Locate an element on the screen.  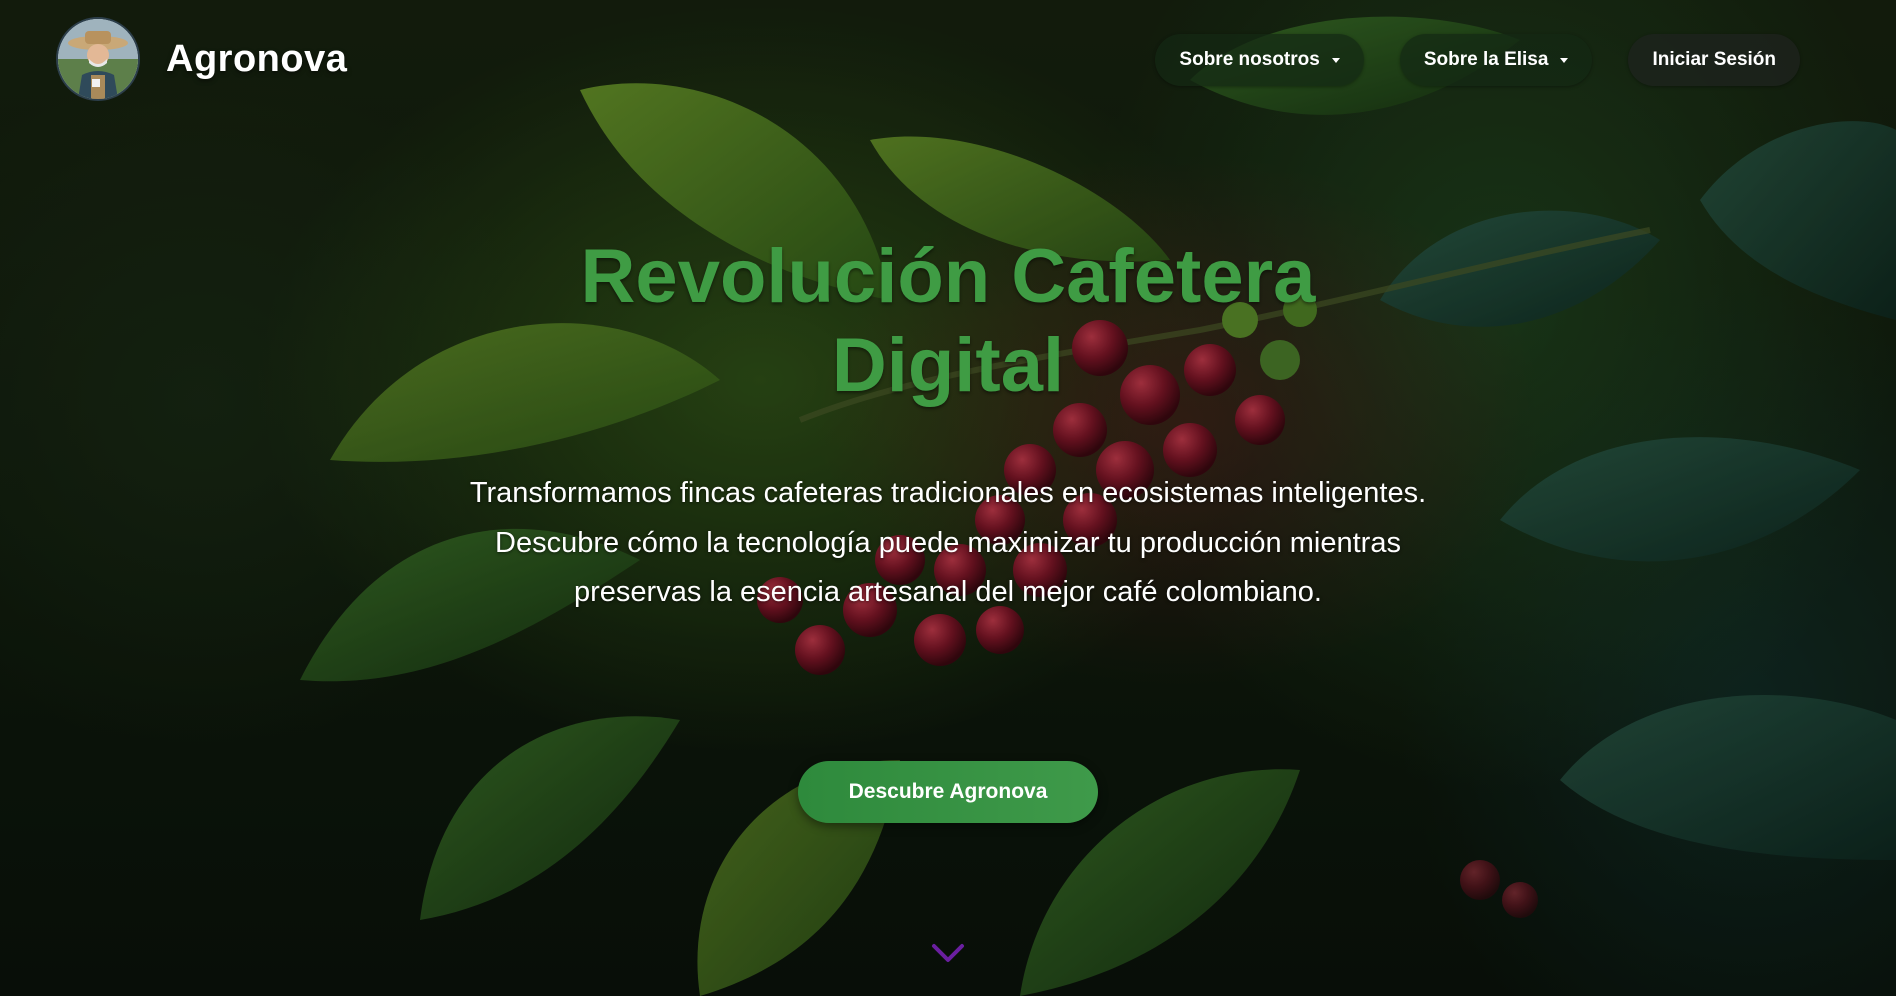
nav-about-us-dropdown: Sobre nosotros is located at coordinates (1259, 60).